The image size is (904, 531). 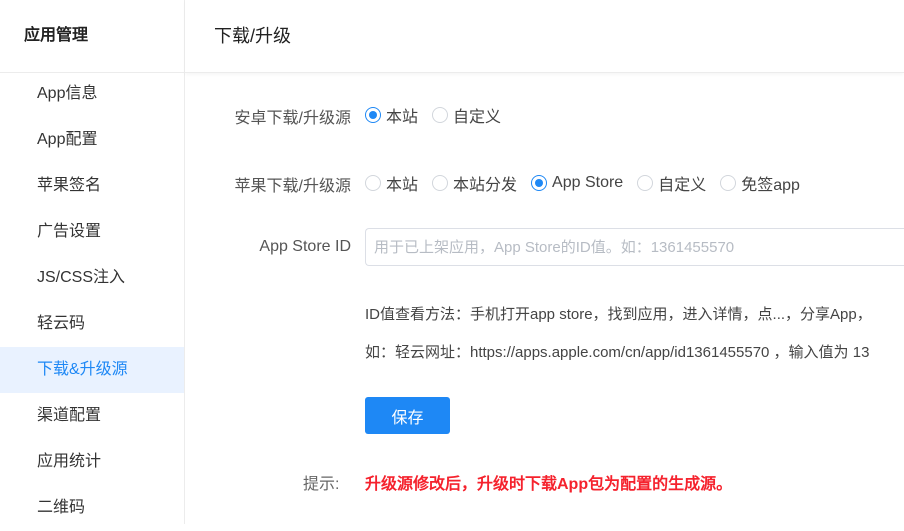 What do you see at coordinates (292, 118) in the screenshot?
I see `android-source-label: 安卓下载/升级源` at bounding box center [292, 118].